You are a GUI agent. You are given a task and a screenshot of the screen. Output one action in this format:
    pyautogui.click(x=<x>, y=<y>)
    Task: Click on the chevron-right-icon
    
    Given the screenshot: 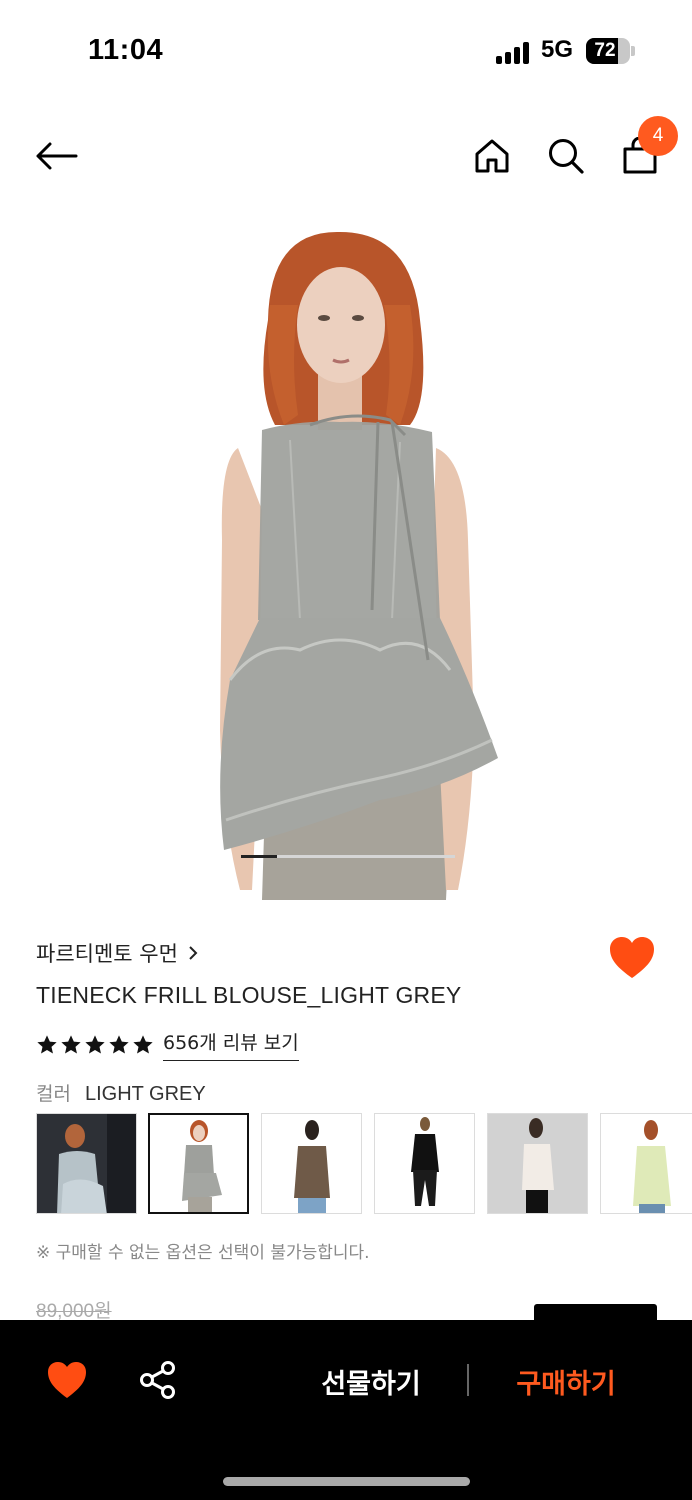 What is the action you would take?
    pyautogui.click(x=193, y=953)
    